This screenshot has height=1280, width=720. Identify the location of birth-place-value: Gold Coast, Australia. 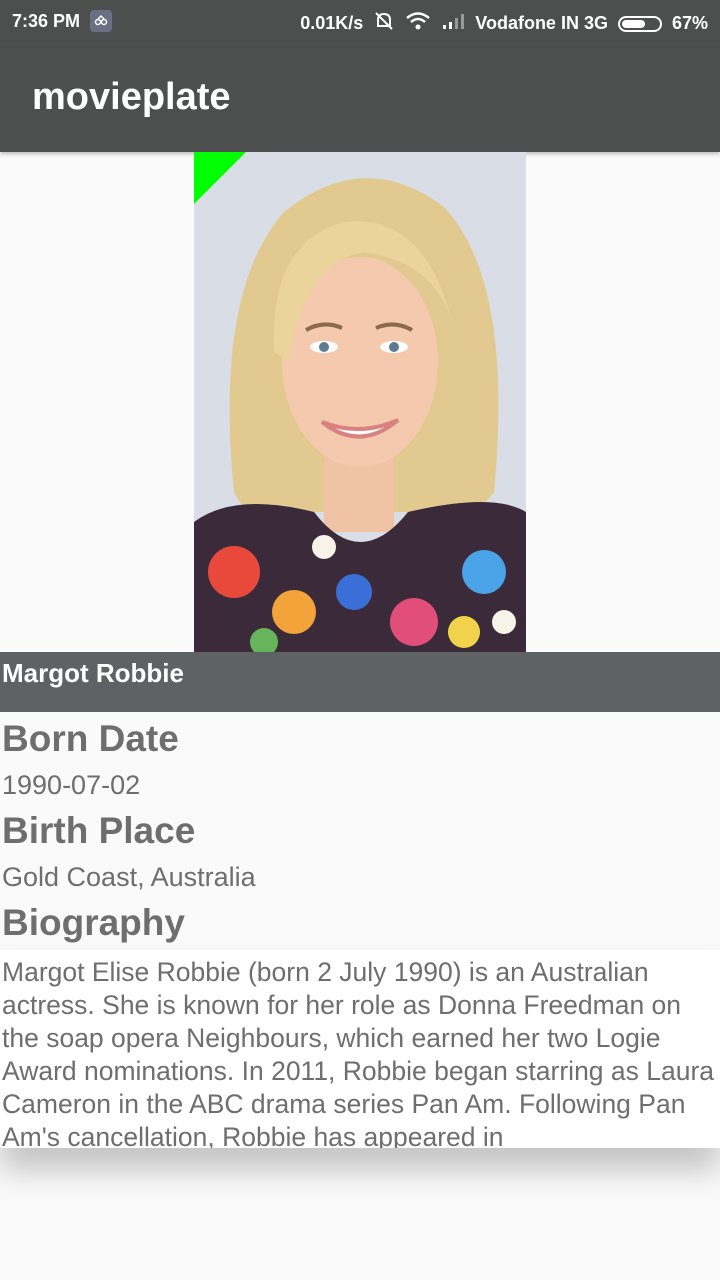
(129, 877).